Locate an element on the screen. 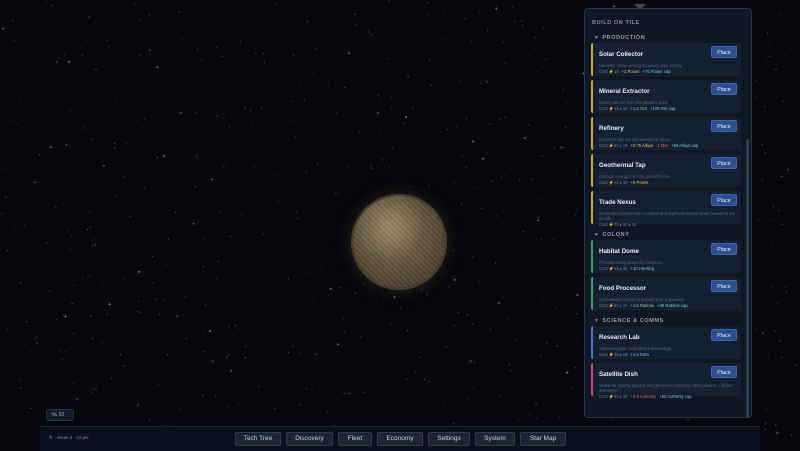 Image resolution: width=800 pixels, height=451 pixels. building-effect: +1.5 Rations is located at coordinates (642, 305).